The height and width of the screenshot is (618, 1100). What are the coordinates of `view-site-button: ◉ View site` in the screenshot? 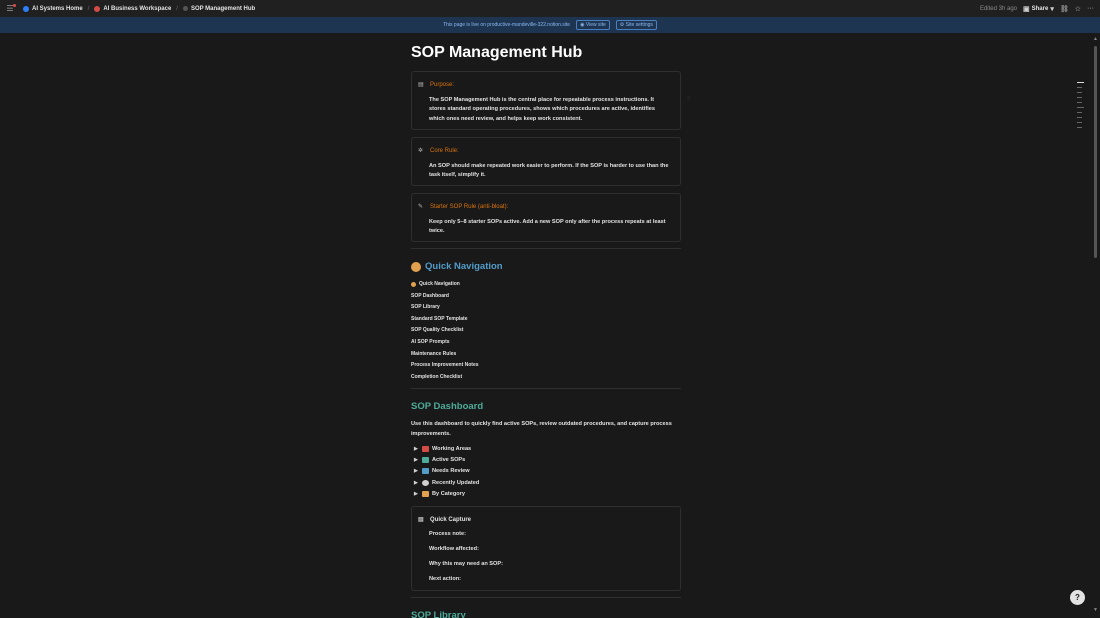 It's located at (593, 25).